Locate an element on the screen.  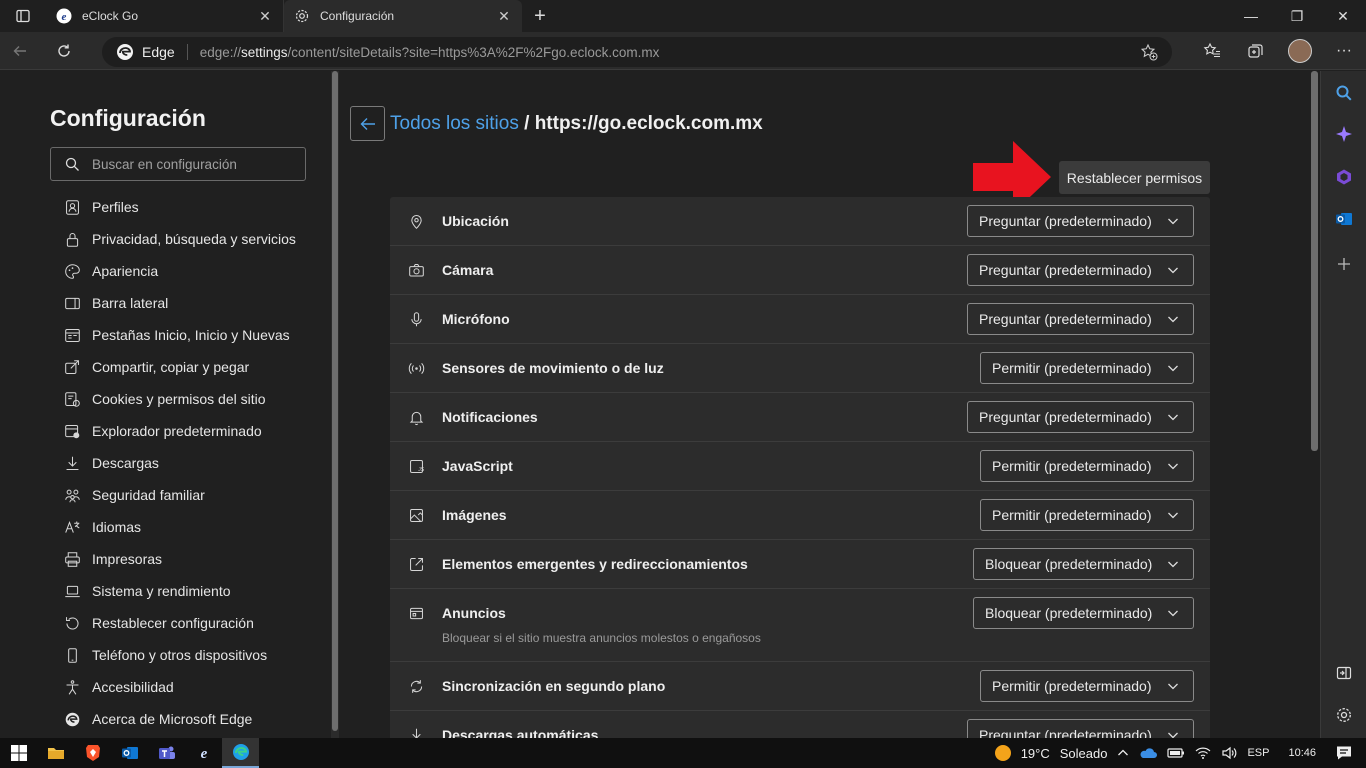
sidebar-search-button is located at coordinates (1343, 93).